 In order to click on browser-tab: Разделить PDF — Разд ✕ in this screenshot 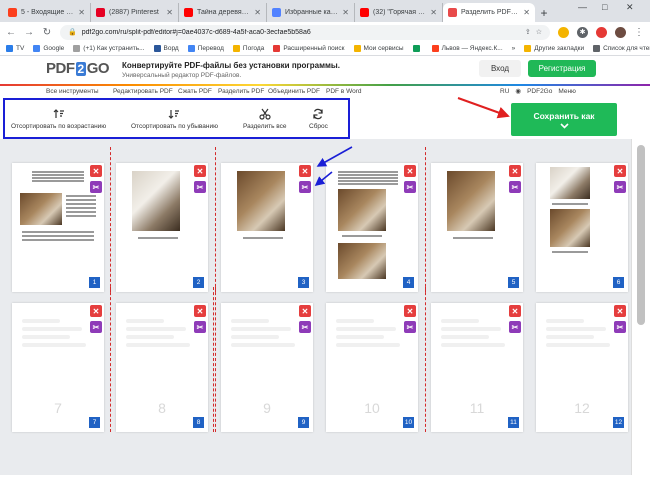, I will do `click(489, 12)`.